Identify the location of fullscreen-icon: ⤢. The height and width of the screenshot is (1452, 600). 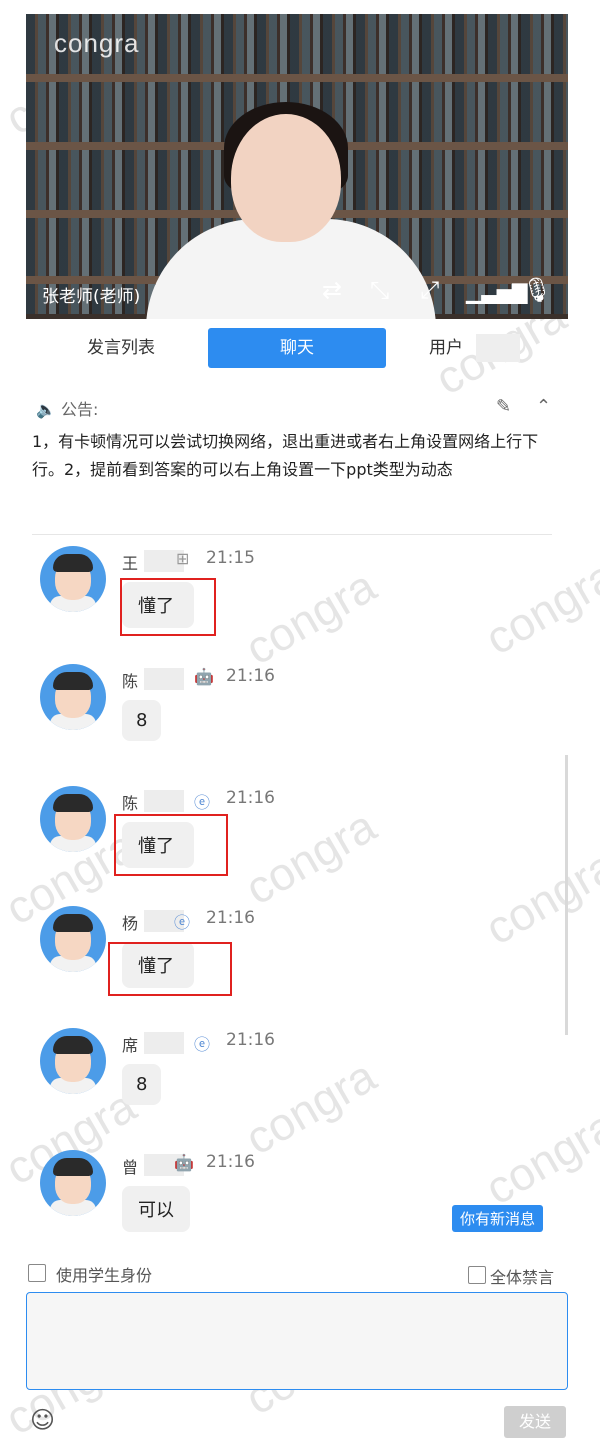
(429, 290).